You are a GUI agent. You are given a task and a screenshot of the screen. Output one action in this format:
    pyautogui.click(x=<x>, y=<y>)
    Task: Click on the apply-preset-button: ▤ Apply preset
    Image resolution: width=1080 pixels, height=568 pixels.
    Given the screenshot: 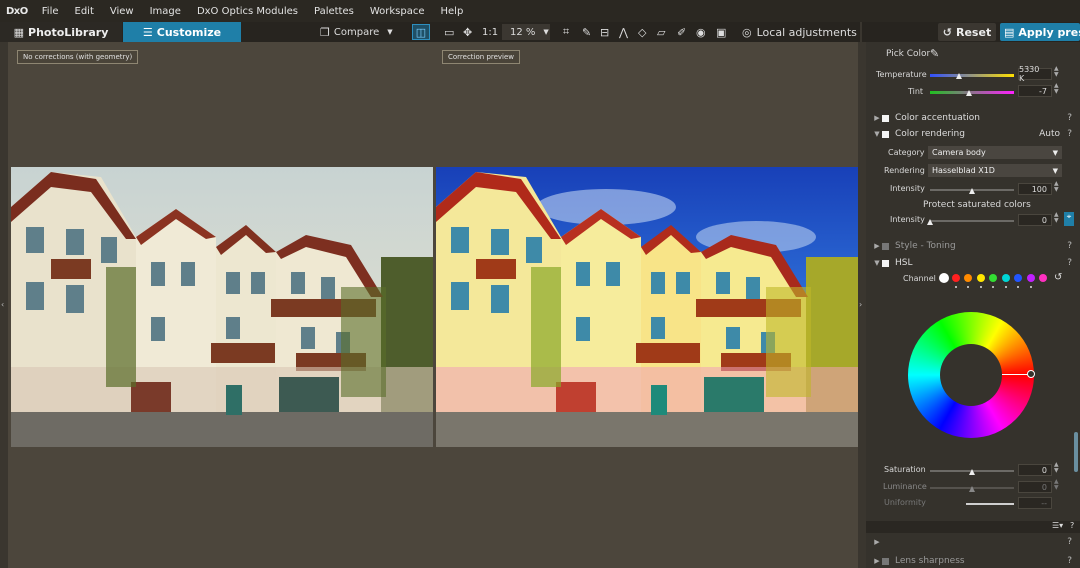 What is the action you would take?
    pyautogui.click(x=1040, y=32)
    